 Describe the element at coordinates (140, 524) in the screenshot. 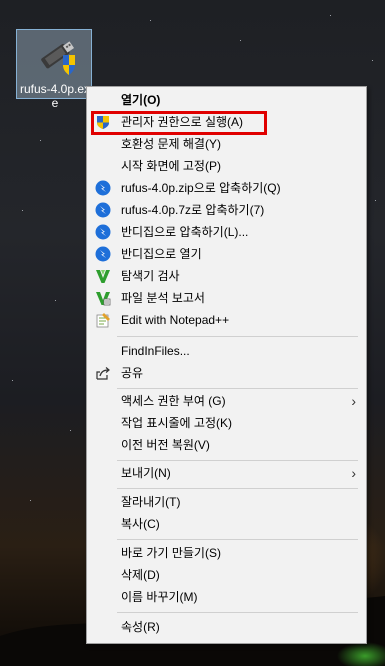

I see `menu-item-label: 복사(C)` at that location.